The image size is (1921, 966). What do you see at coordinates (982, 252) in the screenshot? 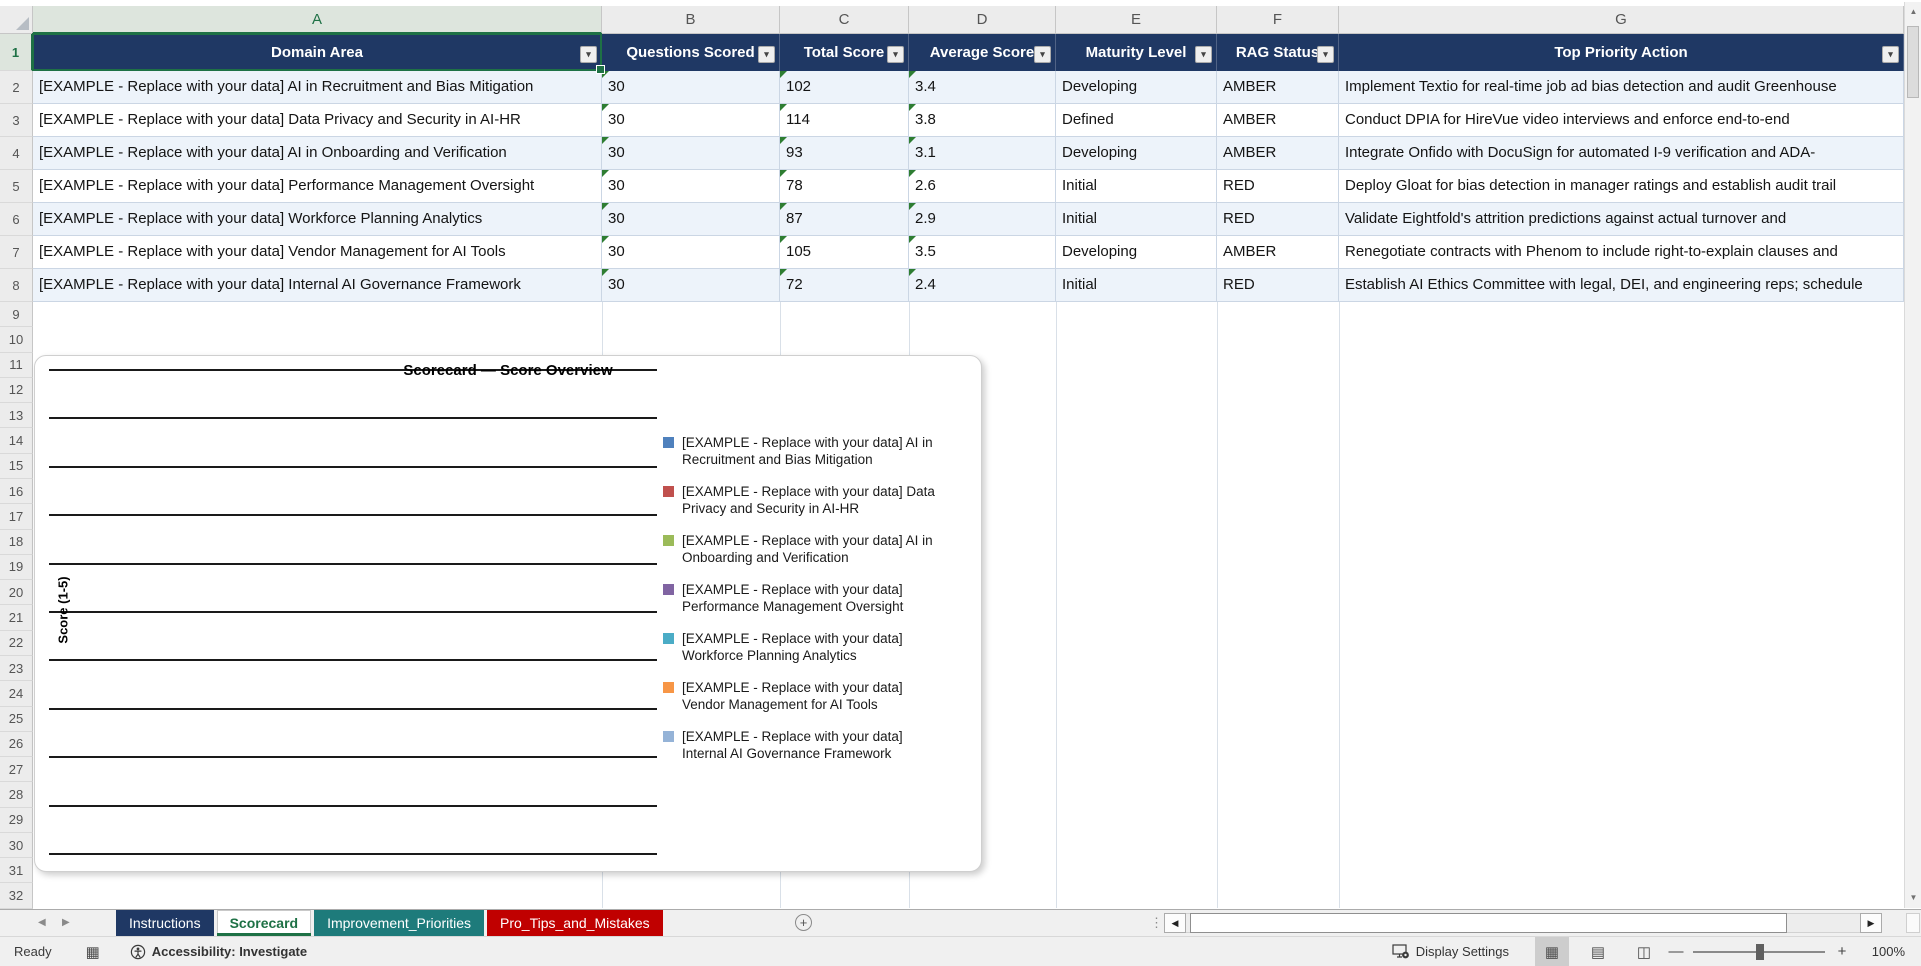
I see `cell-average-score: 3.5` at bounding box center [982, 252].